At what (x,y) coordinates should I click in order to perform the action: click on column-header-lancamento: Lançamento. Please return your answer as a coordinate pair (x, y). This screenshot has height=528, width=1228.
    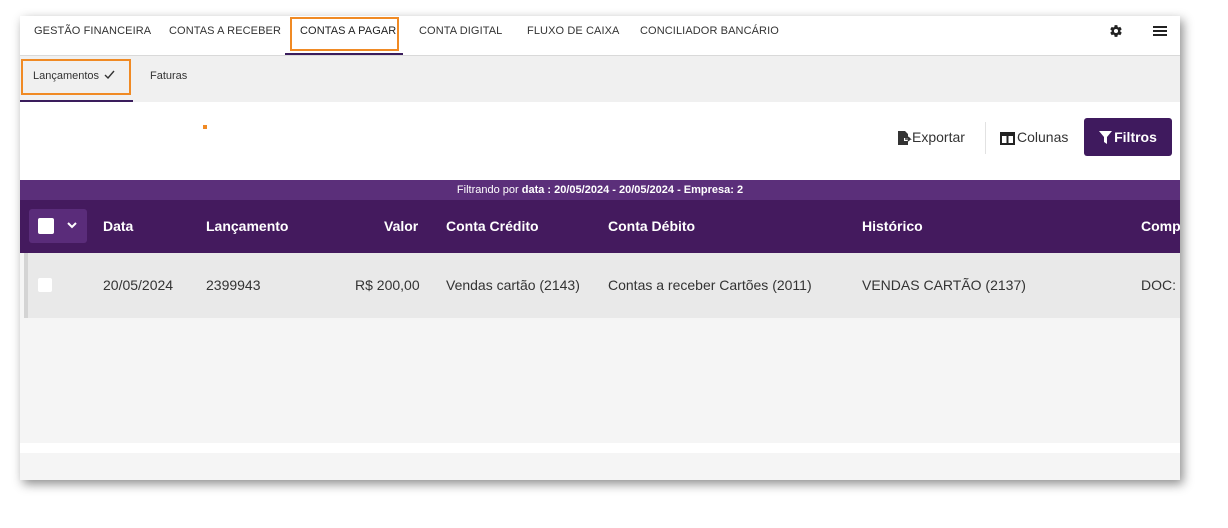
    Looking at the image, I should click on (247, 226).